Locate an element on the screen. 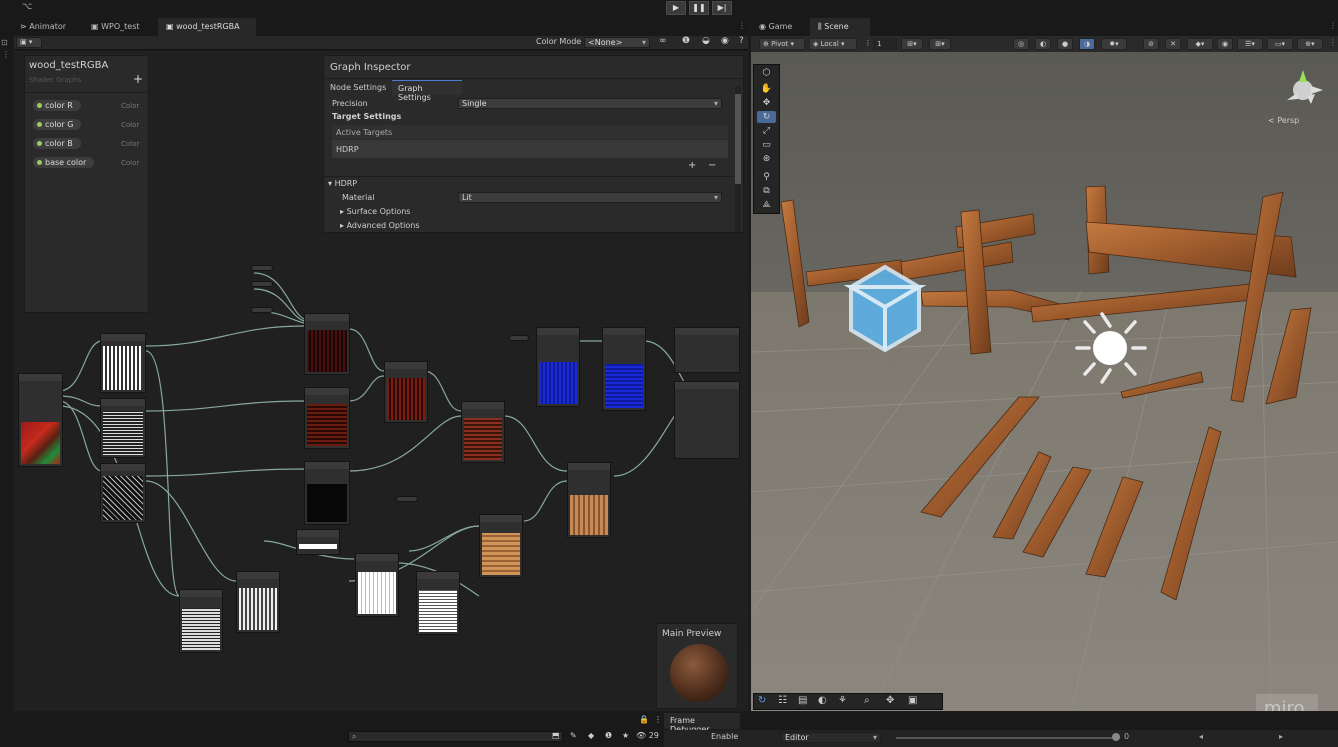  tab-animator: ⋗ Animator is located at coordinates (43, 27).